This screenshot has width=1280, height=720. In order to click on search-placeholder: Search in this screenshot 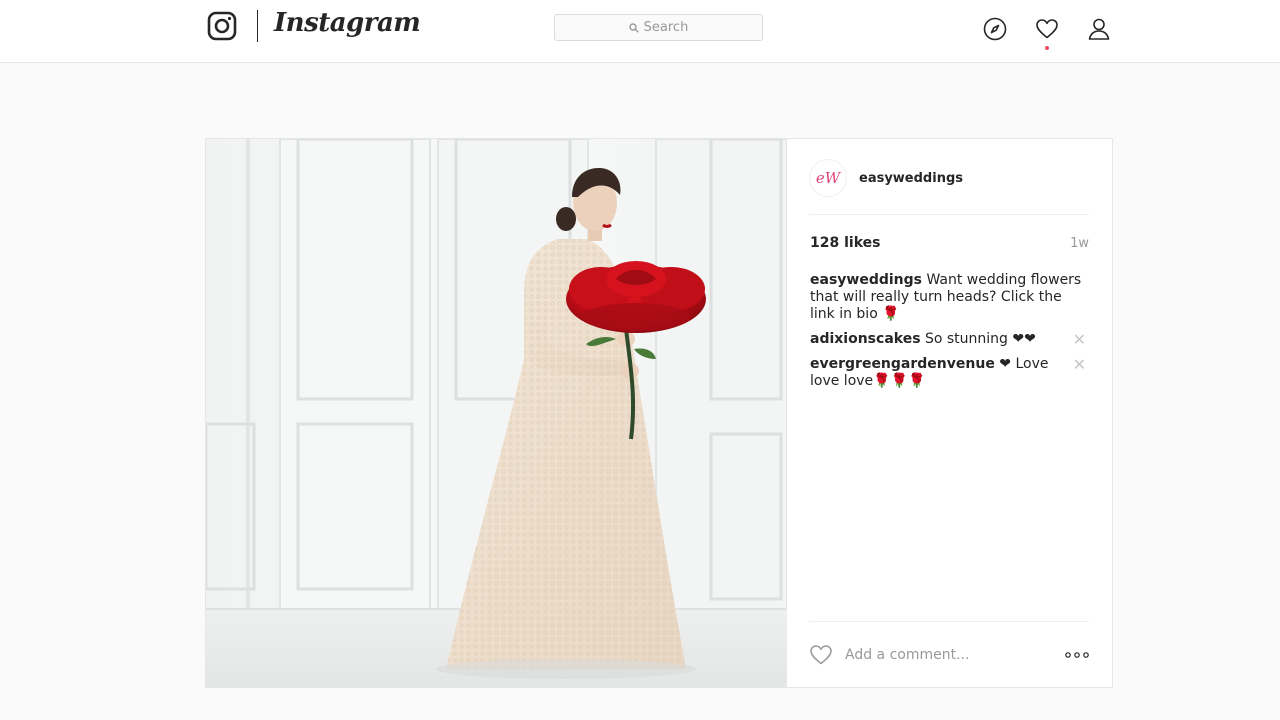, I will do `click(666, 27)`.